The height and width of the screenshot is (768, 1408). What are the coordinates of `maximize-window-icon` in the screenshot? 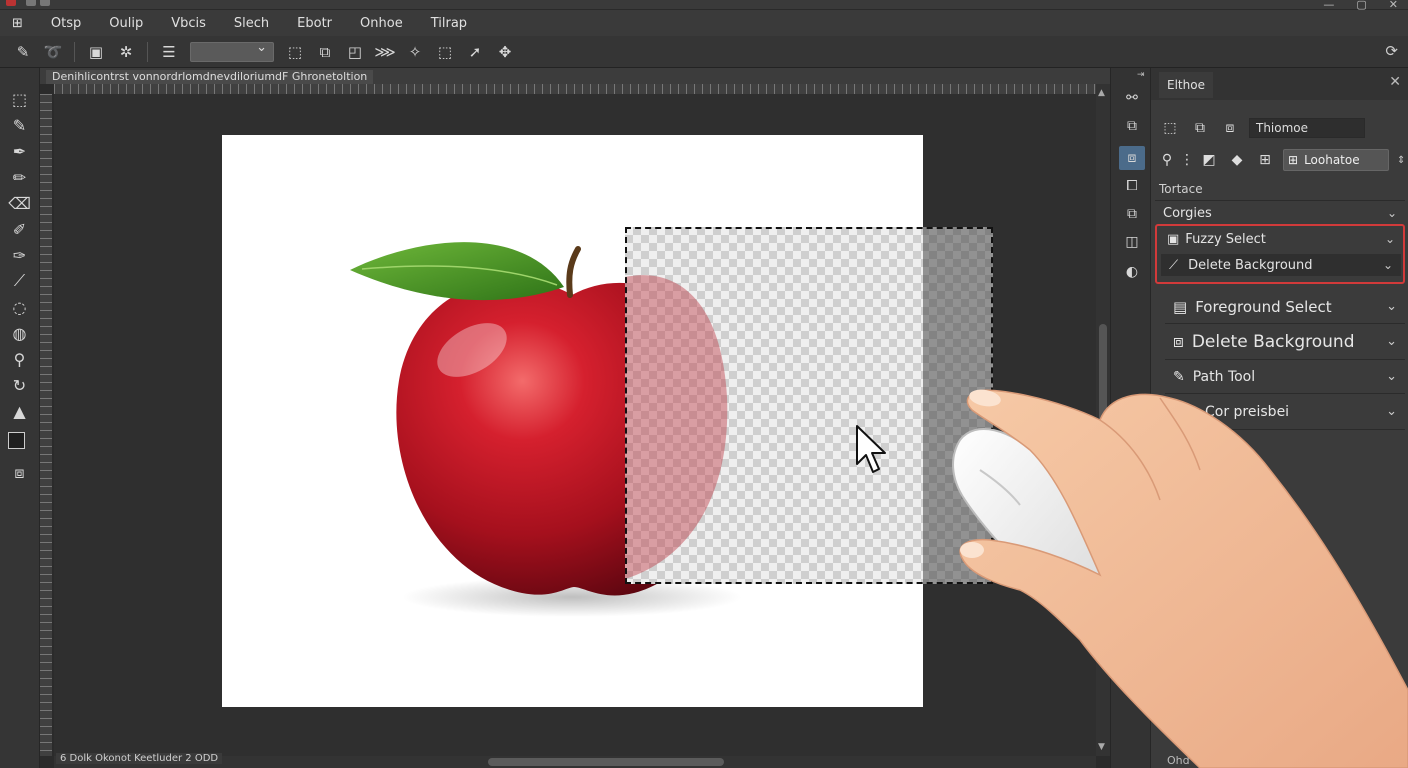 It's located at (45, 3).